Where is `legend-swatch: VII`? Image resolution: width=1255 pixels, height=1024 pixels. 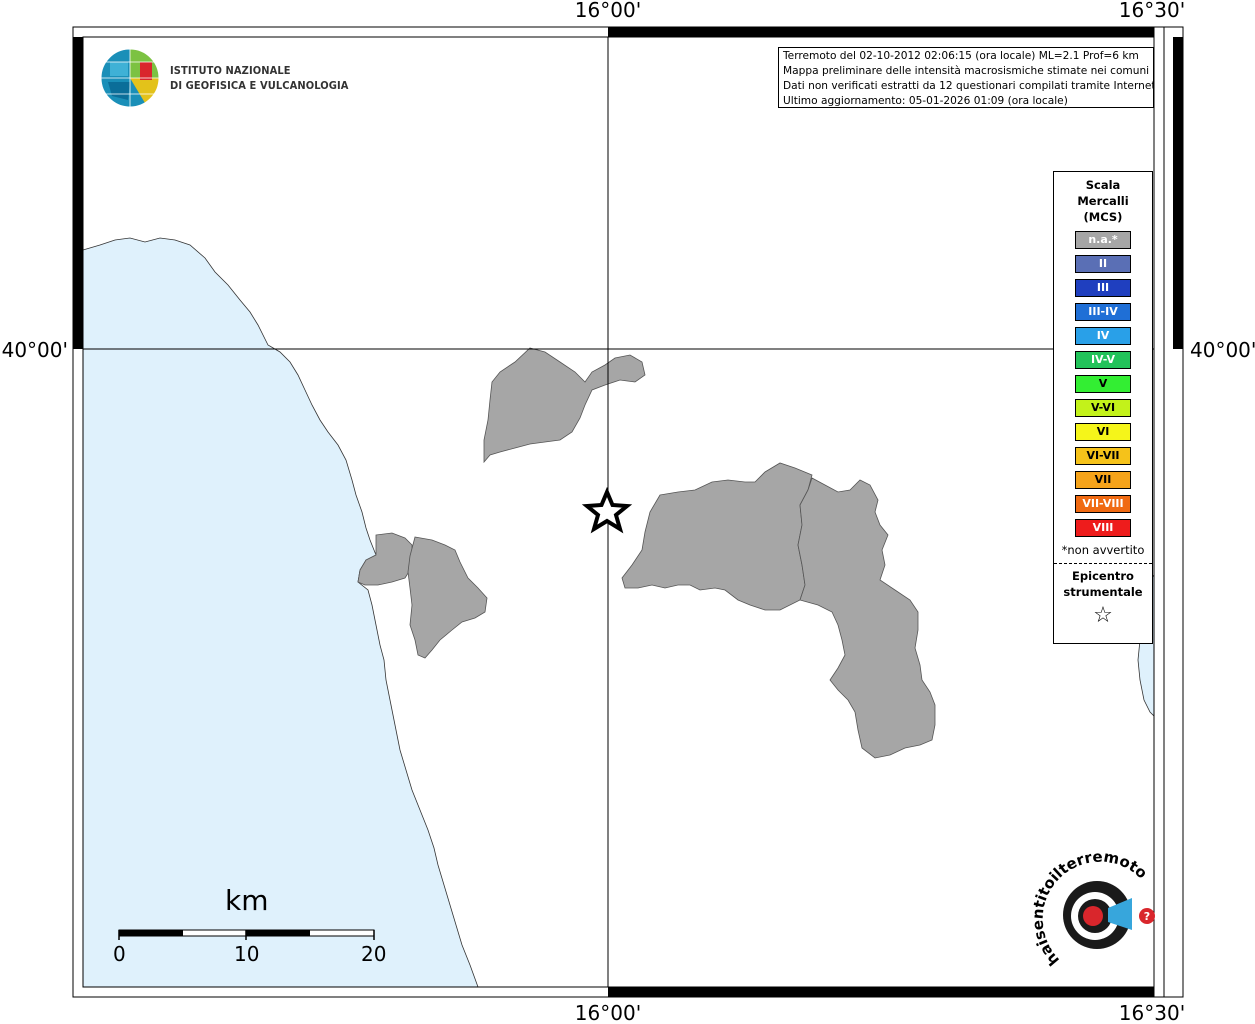 legend-swatch: VII is located at coordinates (1103, 480).